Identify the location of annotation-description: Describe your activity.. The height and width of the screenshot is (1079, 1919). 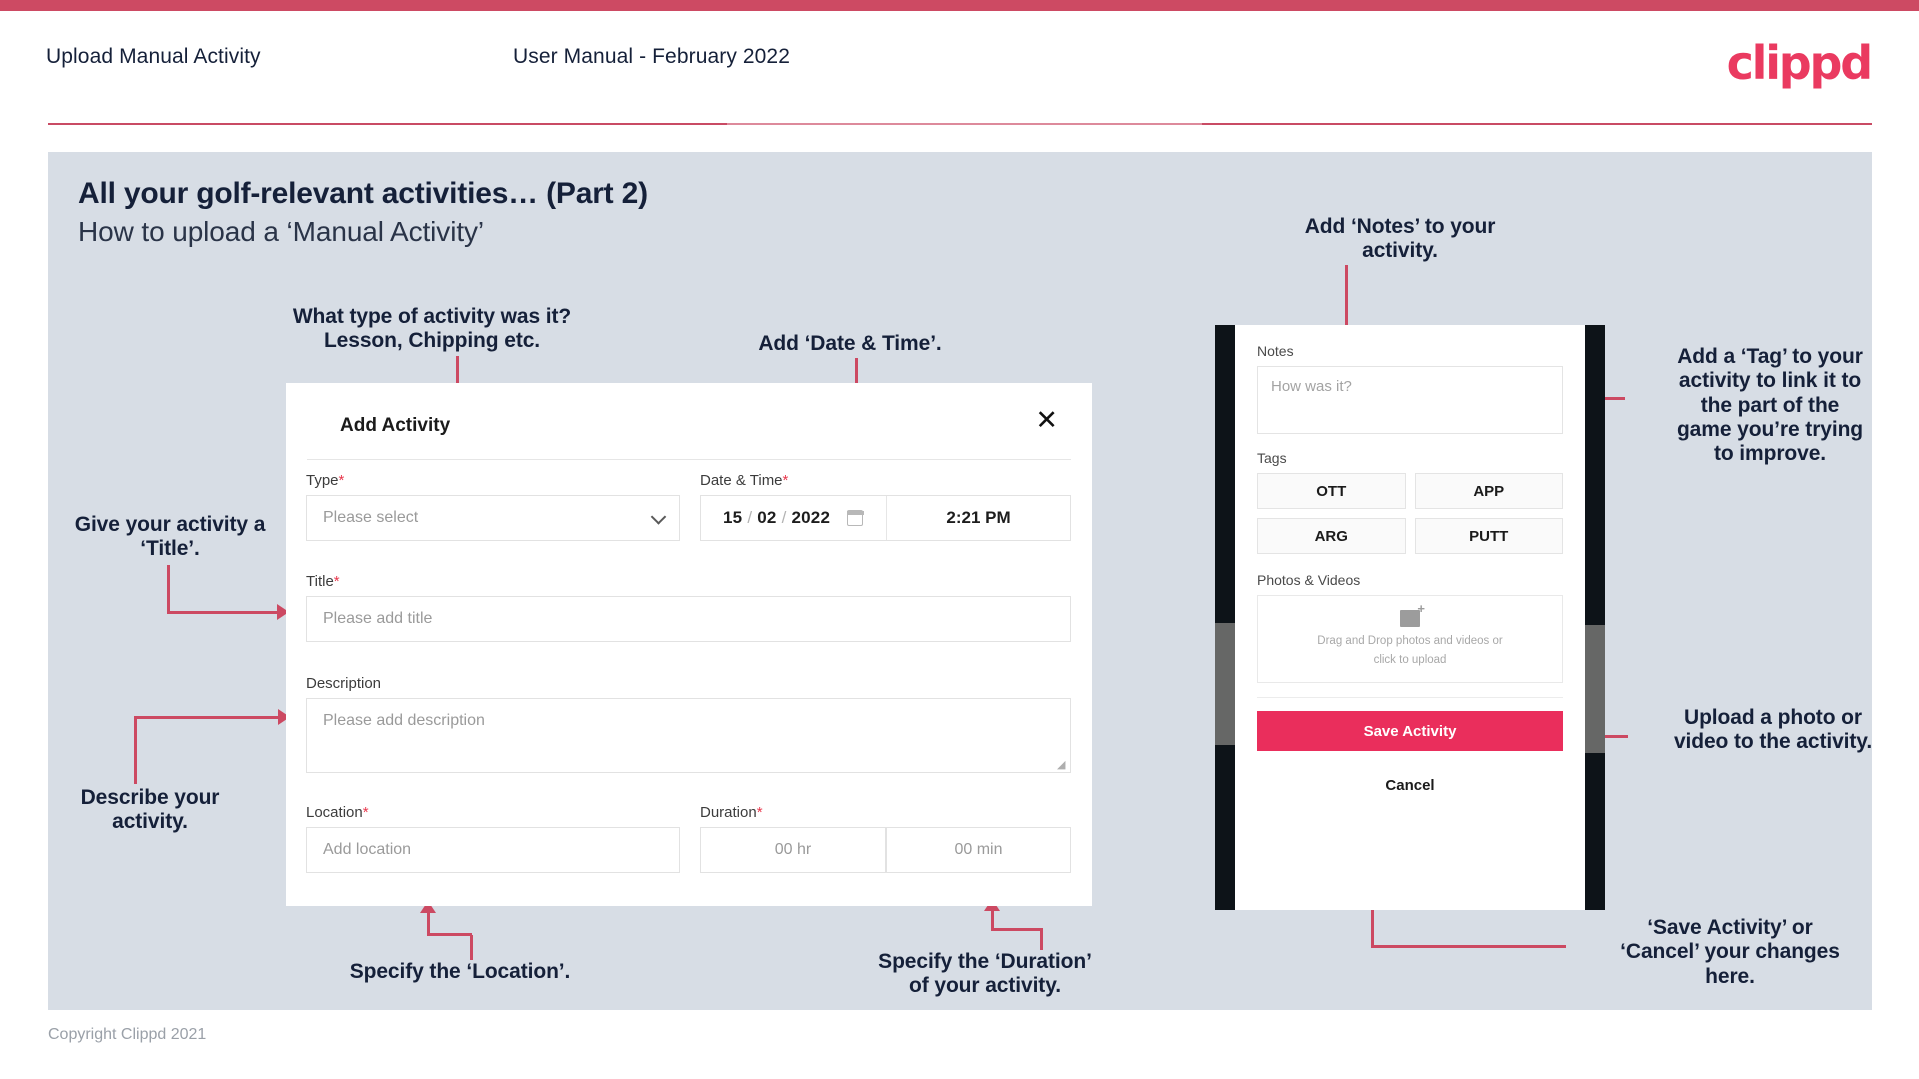
(150, 810).